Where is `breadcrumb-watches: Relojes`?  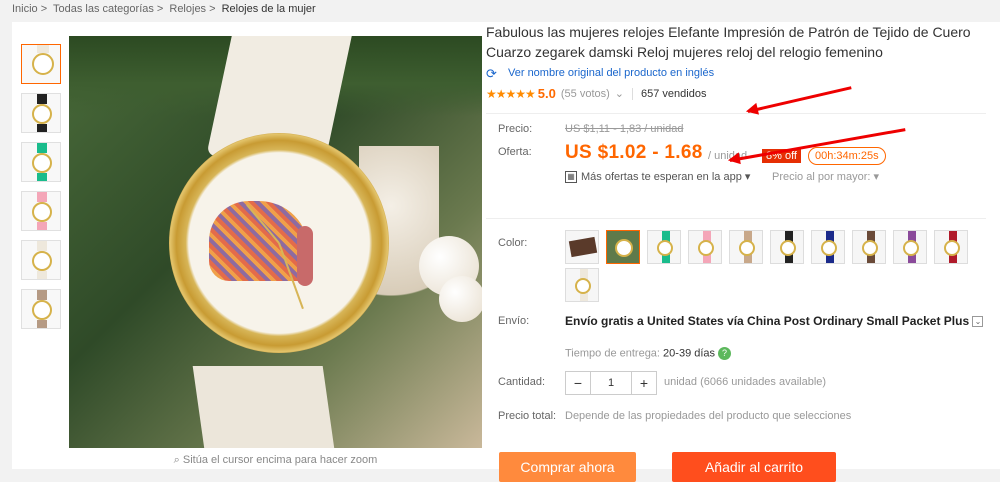 breadcrumb-watches: Relojes is located at coordinates (187, 9).